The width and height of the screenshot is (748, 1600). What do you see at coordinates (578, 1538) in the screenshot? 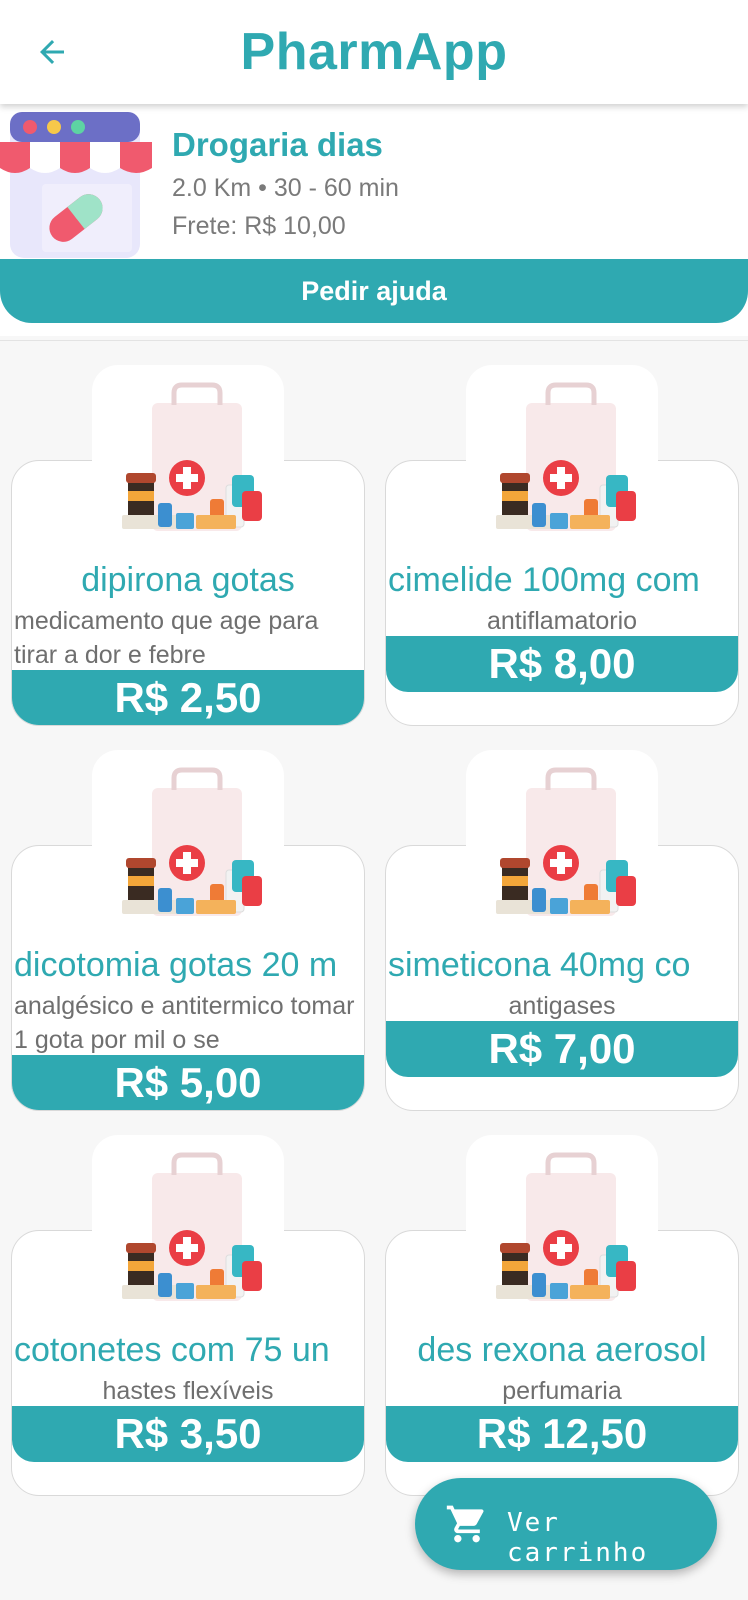
I see `view-cart-label: Ver carrinho` at bounding box center [578, 1538].